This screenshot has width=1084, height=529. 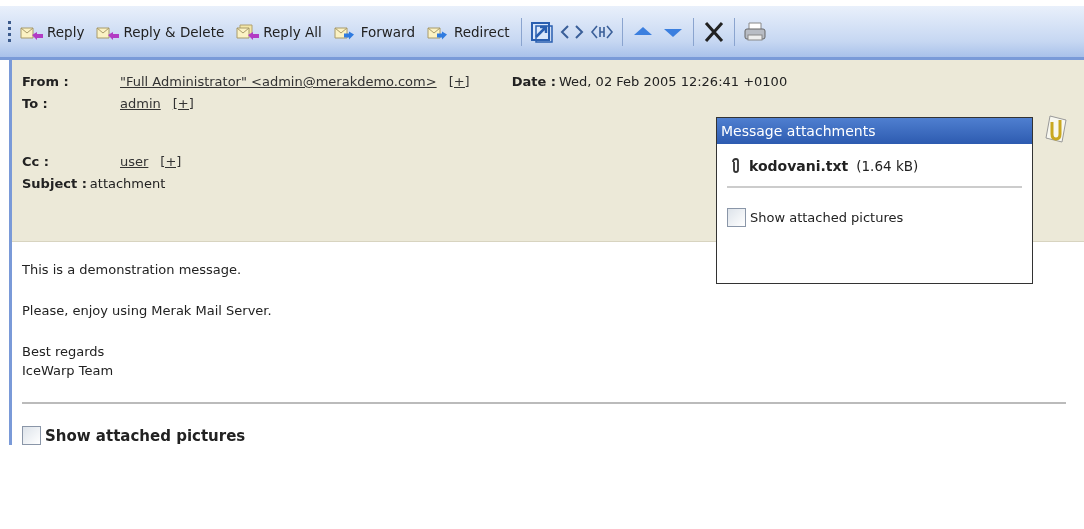 I want to click on field-label: Date :, so click(x=533, y=81).